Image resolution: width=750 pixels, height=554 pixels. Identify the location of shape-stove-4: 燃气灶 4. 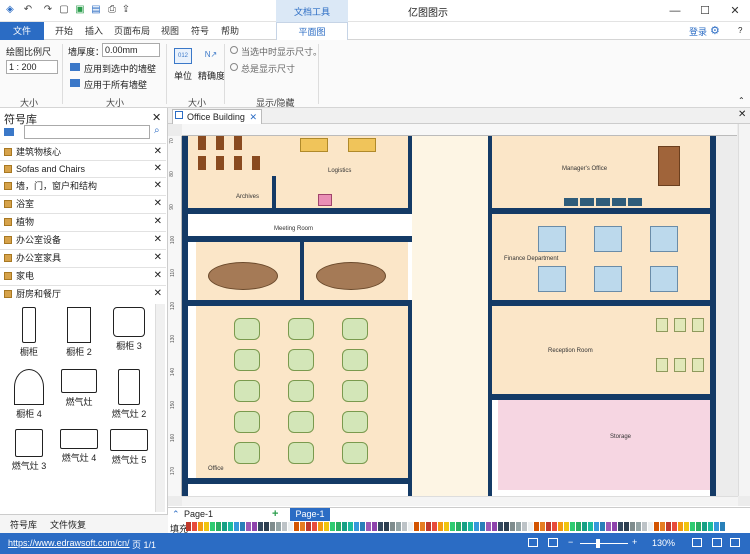
(79, 455).